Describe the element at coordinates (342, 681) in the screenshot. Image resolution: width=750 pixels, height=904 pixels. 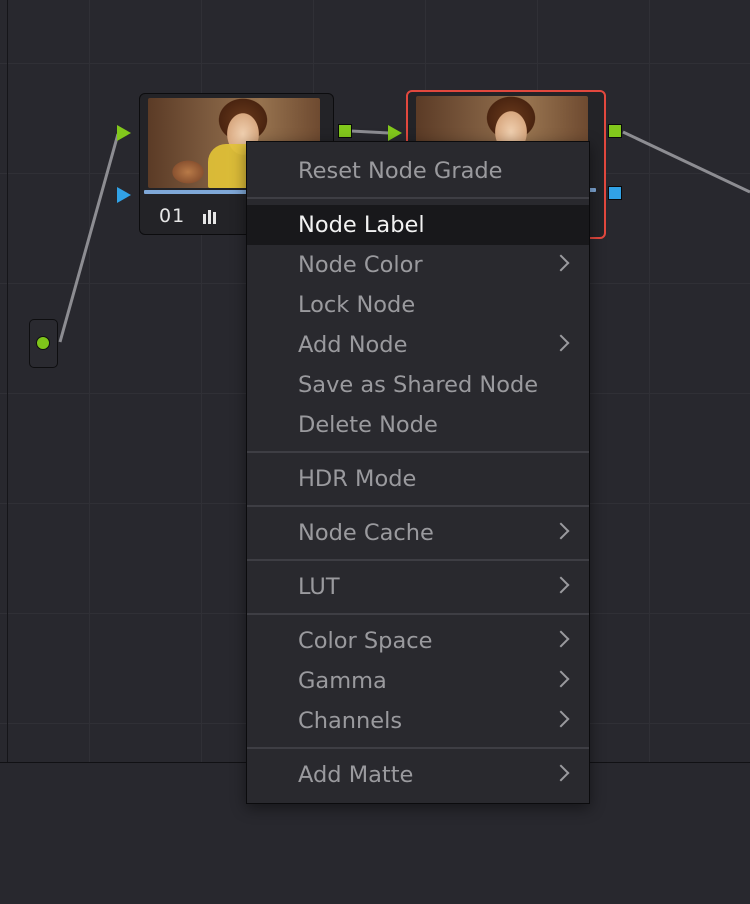
I see `menu-item-label: Gamma` at that location.